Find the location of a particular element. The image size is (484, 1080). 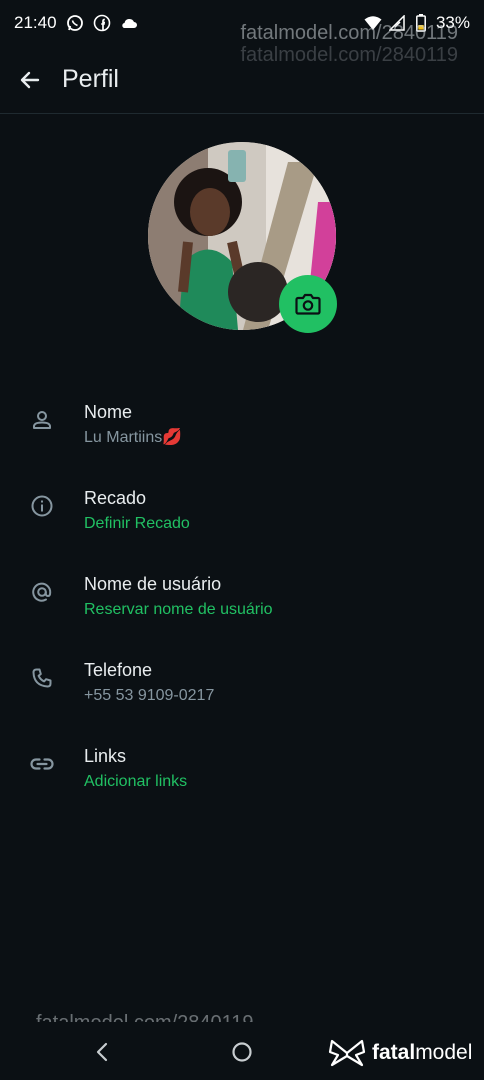

arrow-left-icon is located at coordinates (30, 79).